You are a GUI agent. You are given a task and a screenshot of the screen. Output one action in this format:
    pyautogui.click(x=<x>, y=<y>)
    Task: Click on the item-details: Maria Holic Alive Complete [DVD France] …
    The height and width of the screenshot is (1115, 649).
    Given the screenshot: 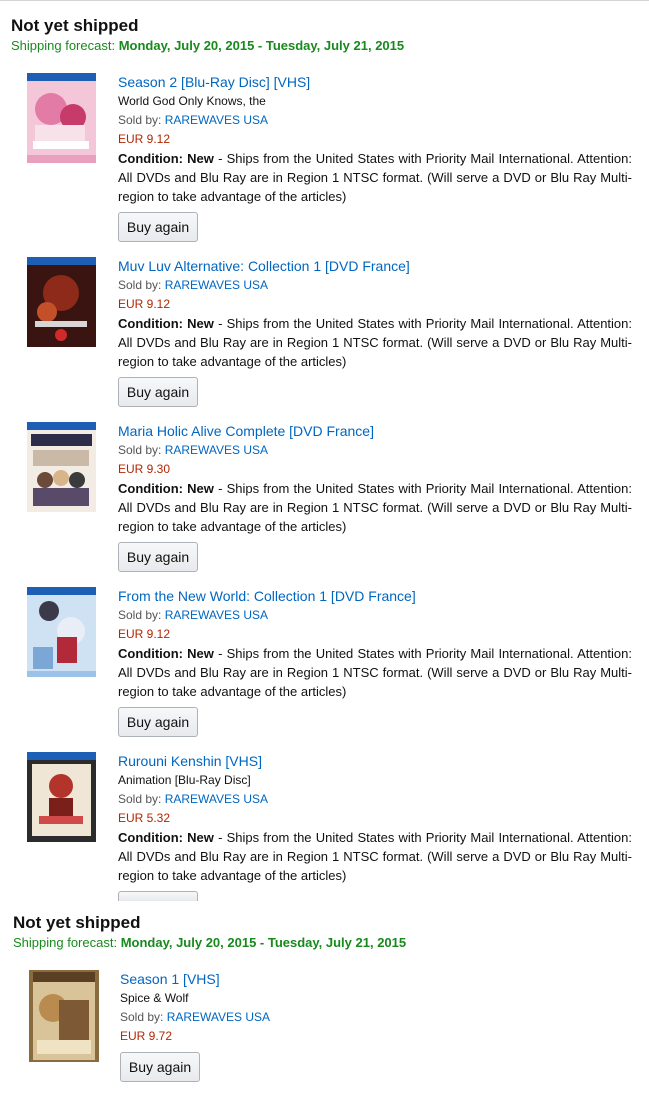 What is the action you would take?
    pyautogui.click(x=375, y=479)
    